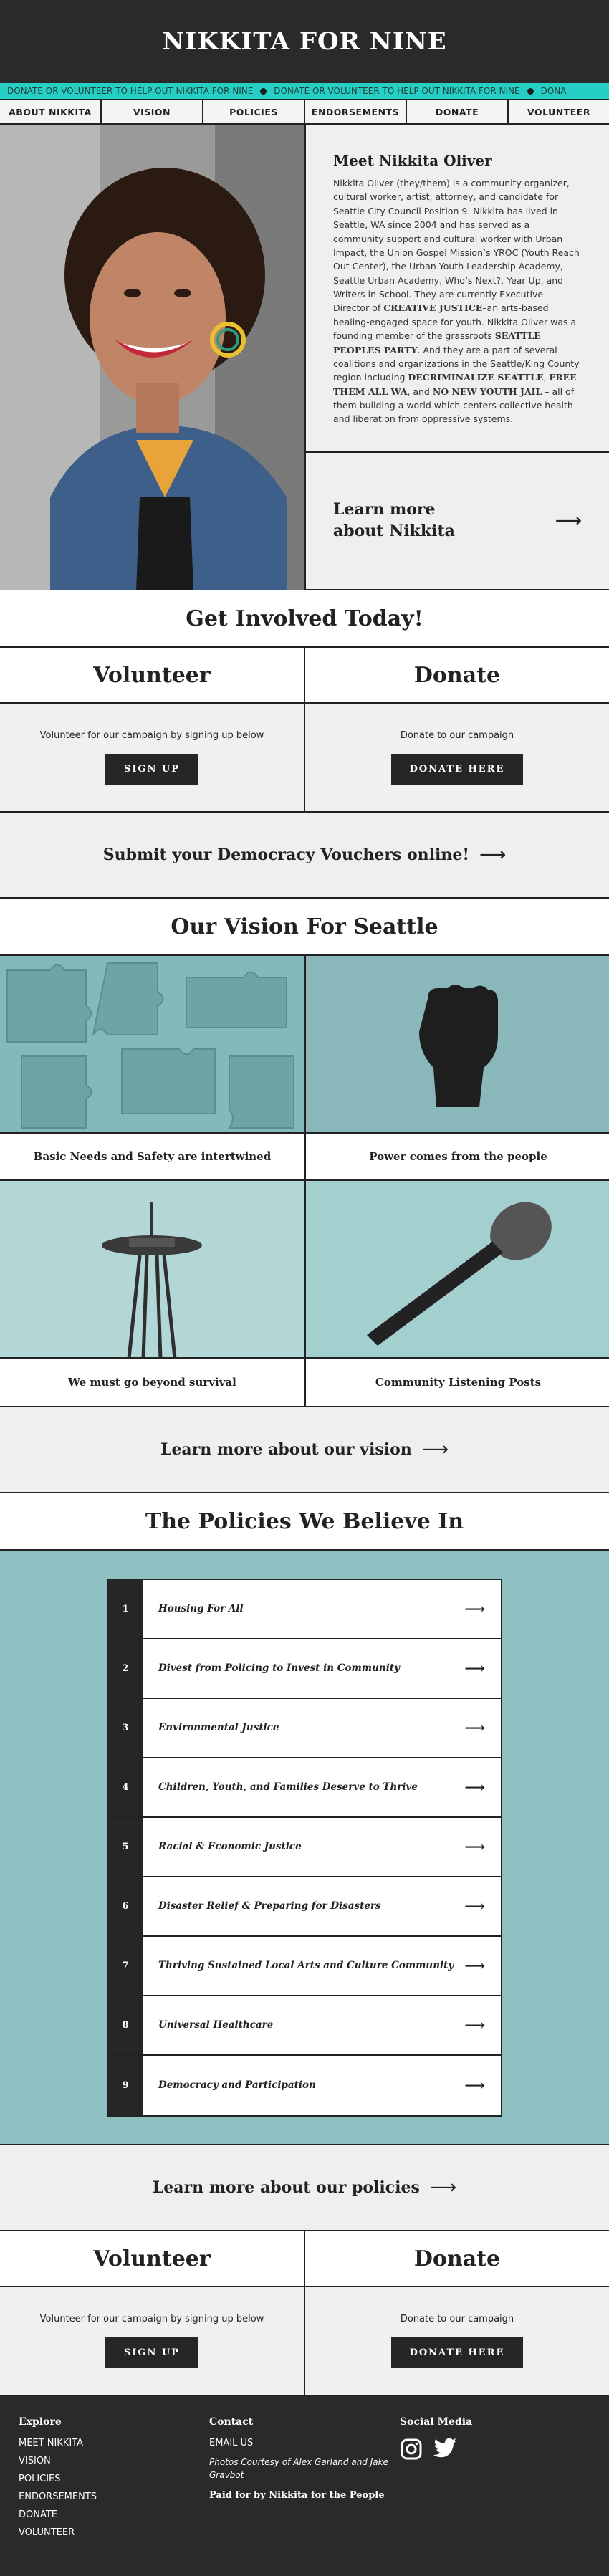 The width and height of the screenshot is (609, 2576). Describe the element at coordinates (559, 111) in the screenshot. I see `nav-volunteer: VOLUNTEER` at that location.